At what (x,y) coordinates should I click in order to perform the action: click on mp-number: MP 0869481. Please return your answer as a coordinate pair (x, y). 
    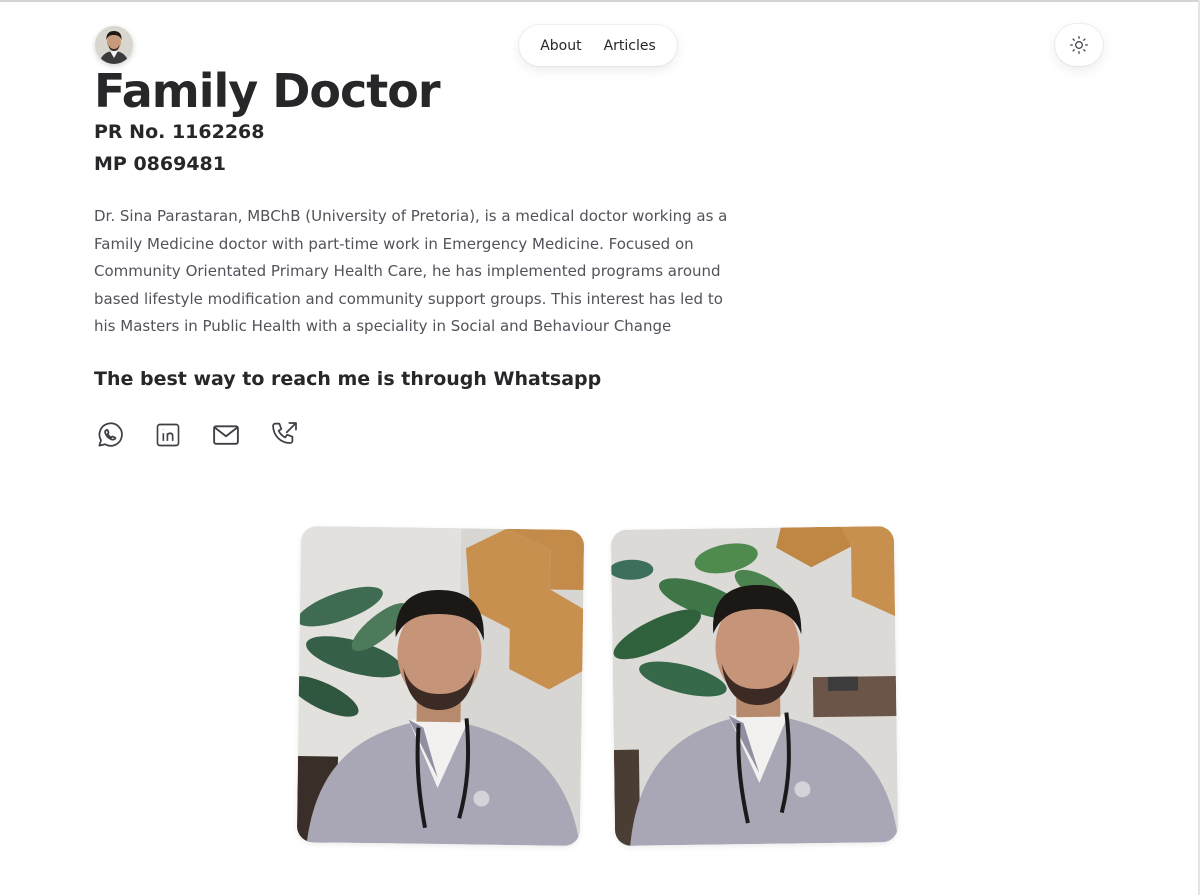
    Looking at the image, I should click on (160, 164).